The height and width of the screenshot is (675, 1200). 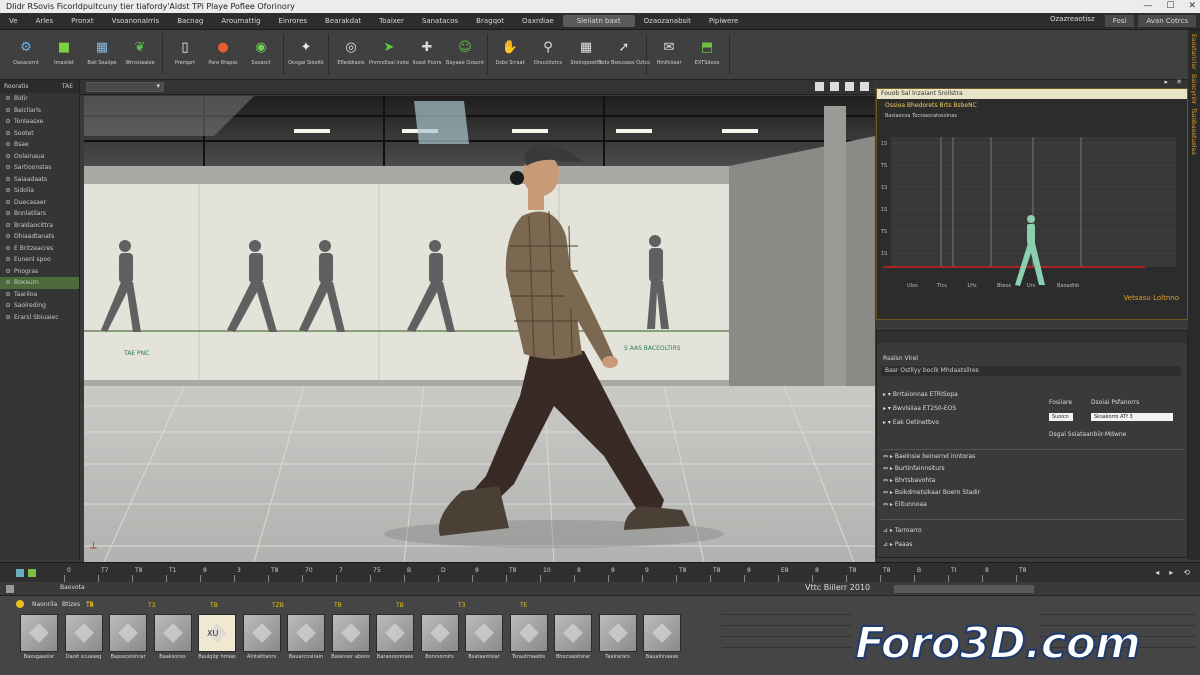 What do you see at coordinates (914, 468) in the screenshot?
I see `property-list-item: ⇔ ▸ Burtinfainnsiturs` at bounding box center [914, 468].